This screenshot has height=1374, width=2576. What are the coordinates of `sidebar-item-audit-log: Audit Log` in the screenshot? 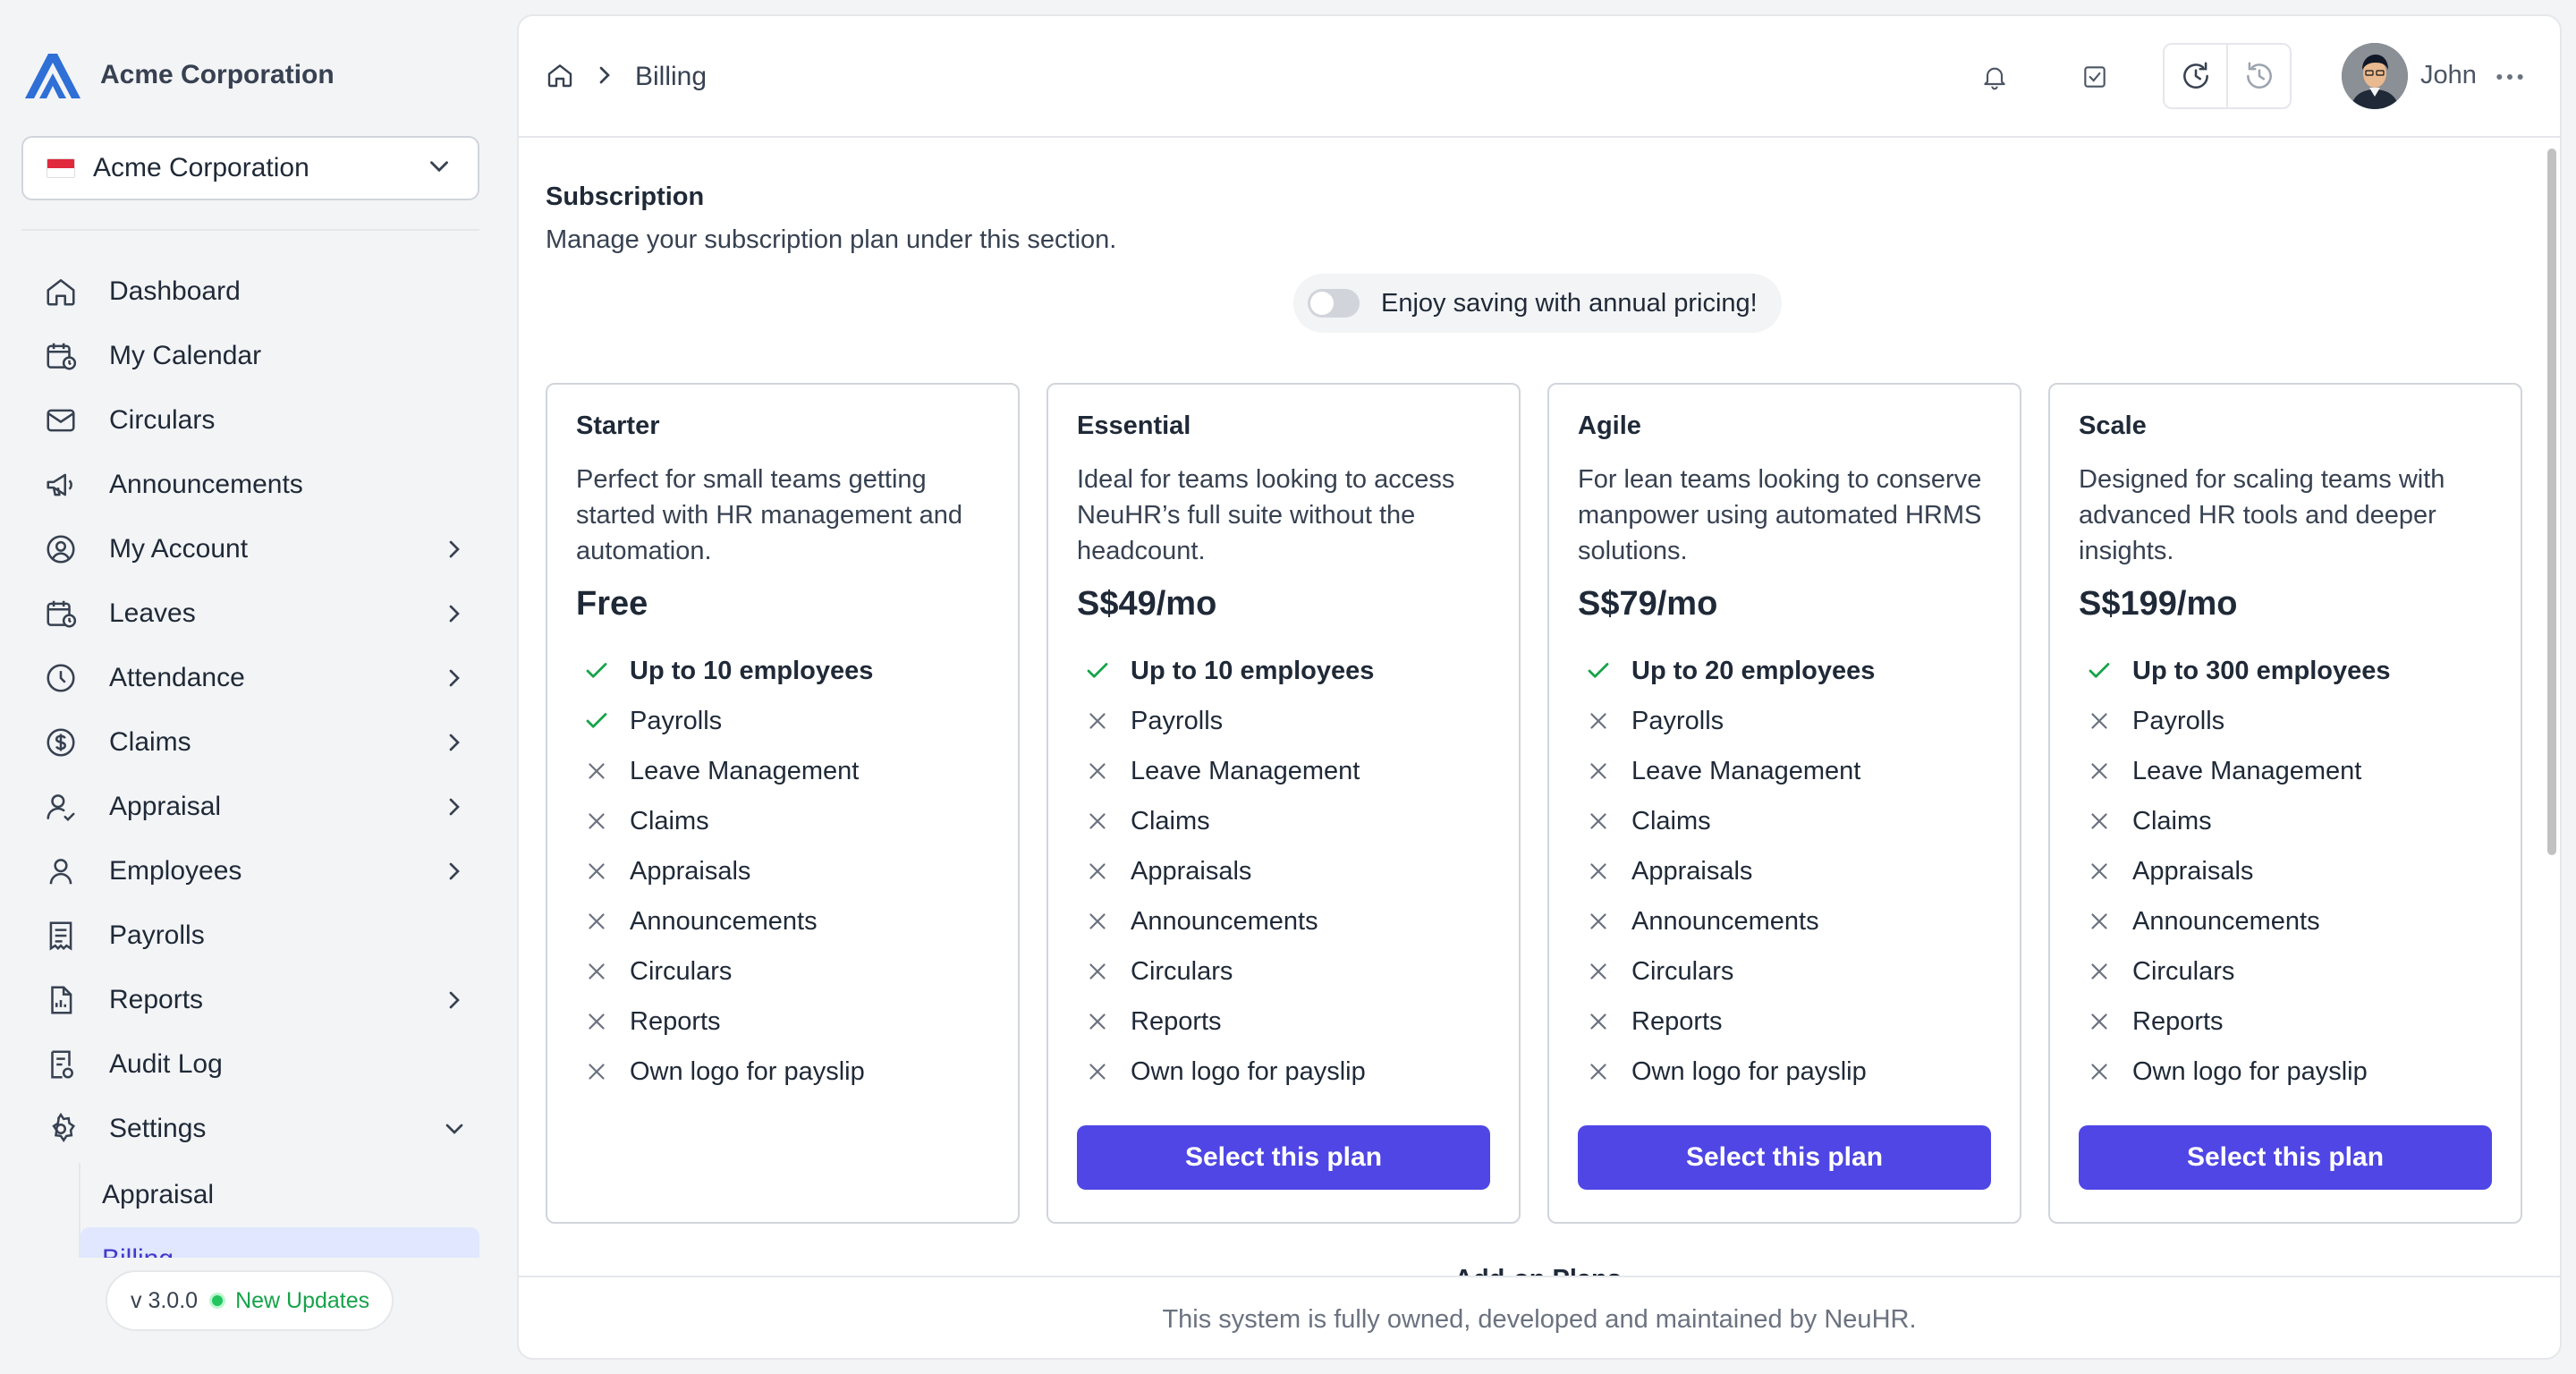 It's located at (255, 1064).